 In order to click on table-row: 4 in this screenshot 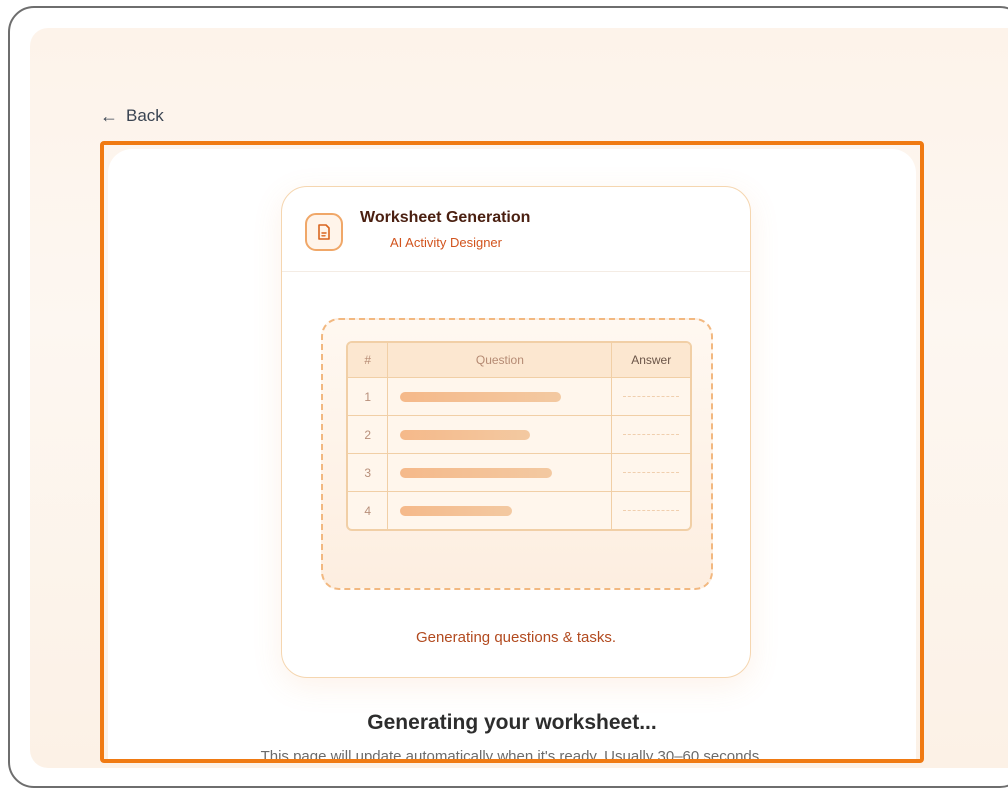, I will do `click(519, 510)`.